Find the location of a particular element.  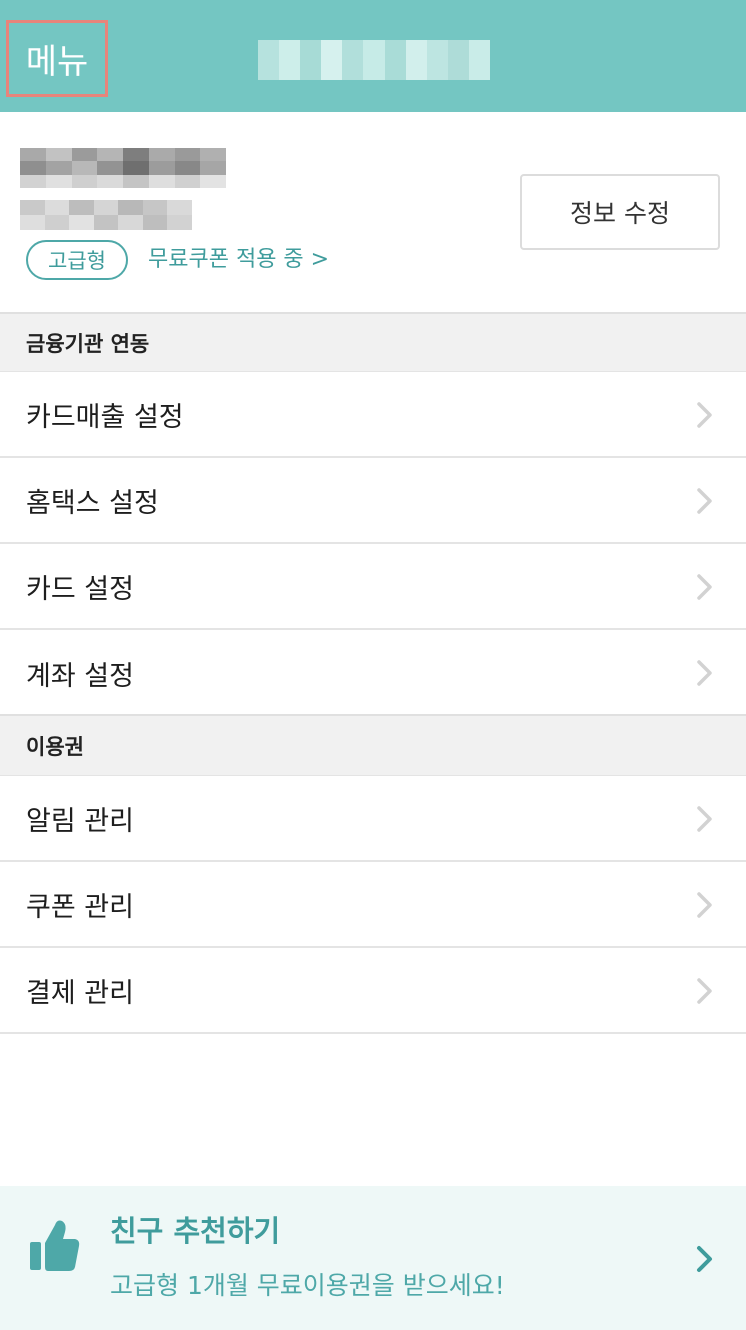

menu-item-notification-management: 알림 관리 is located at coordinates (373, 819).